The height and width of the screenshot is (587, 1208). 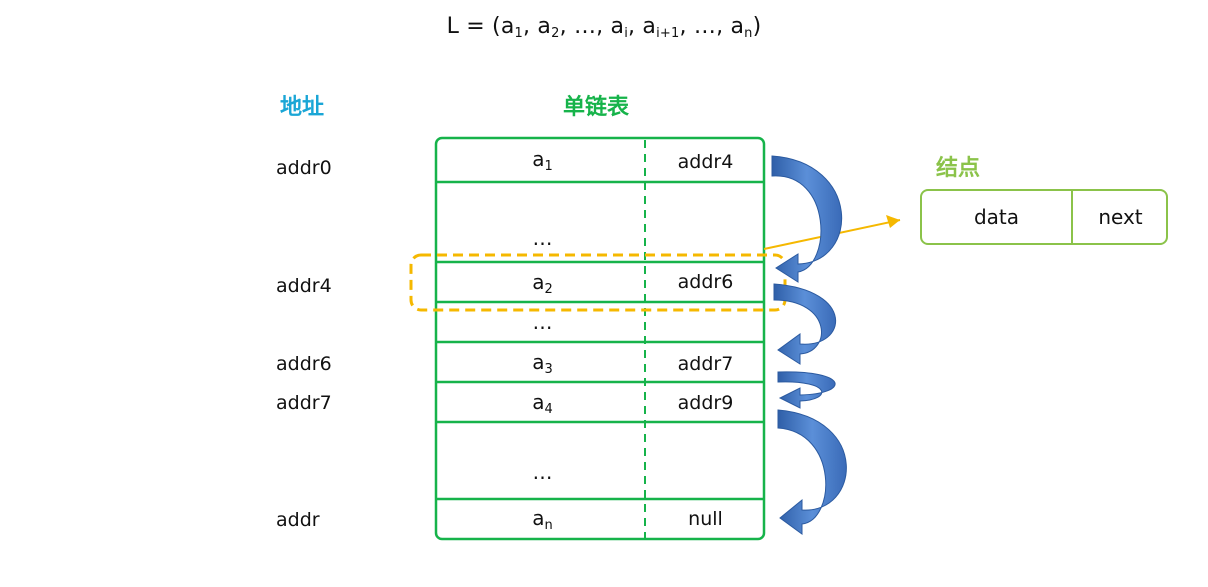 I want to click on node-structure: data next, so click(x=1044, y=217).